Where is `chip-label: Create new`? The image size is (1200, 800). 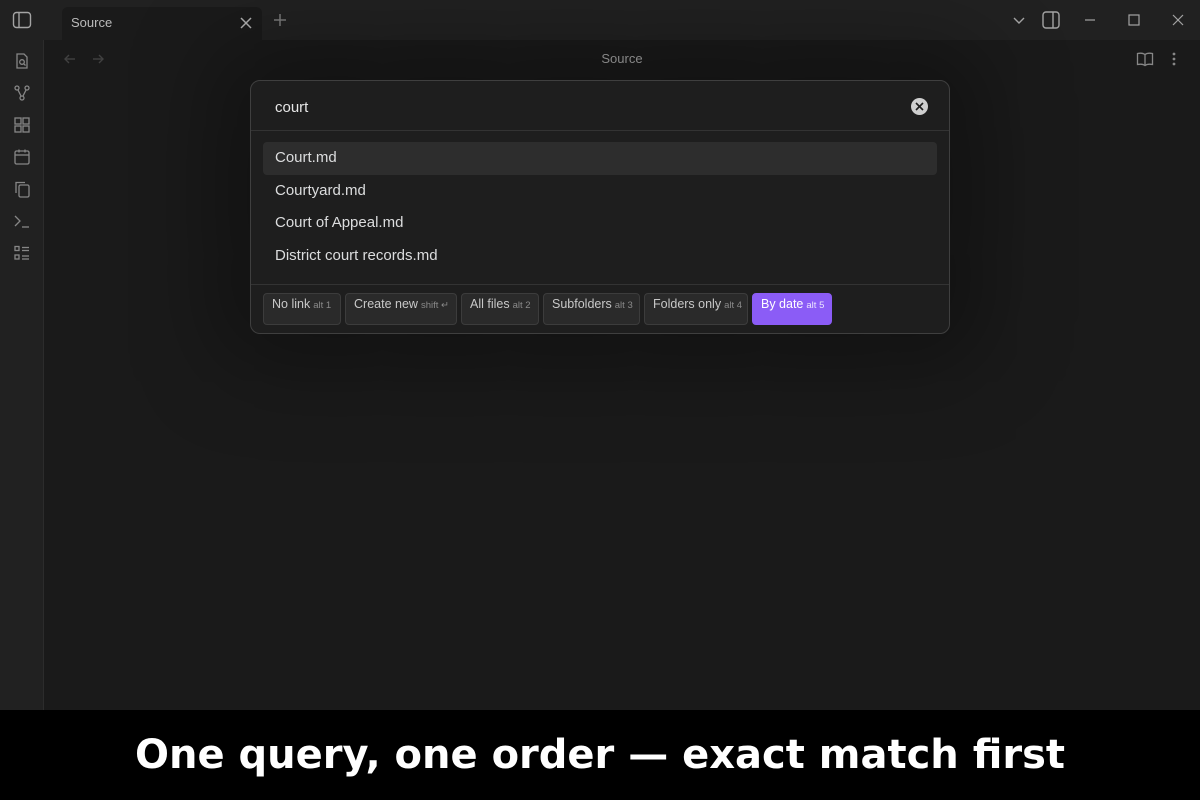 chip-label: Create new is located at coordinates (386, 304).